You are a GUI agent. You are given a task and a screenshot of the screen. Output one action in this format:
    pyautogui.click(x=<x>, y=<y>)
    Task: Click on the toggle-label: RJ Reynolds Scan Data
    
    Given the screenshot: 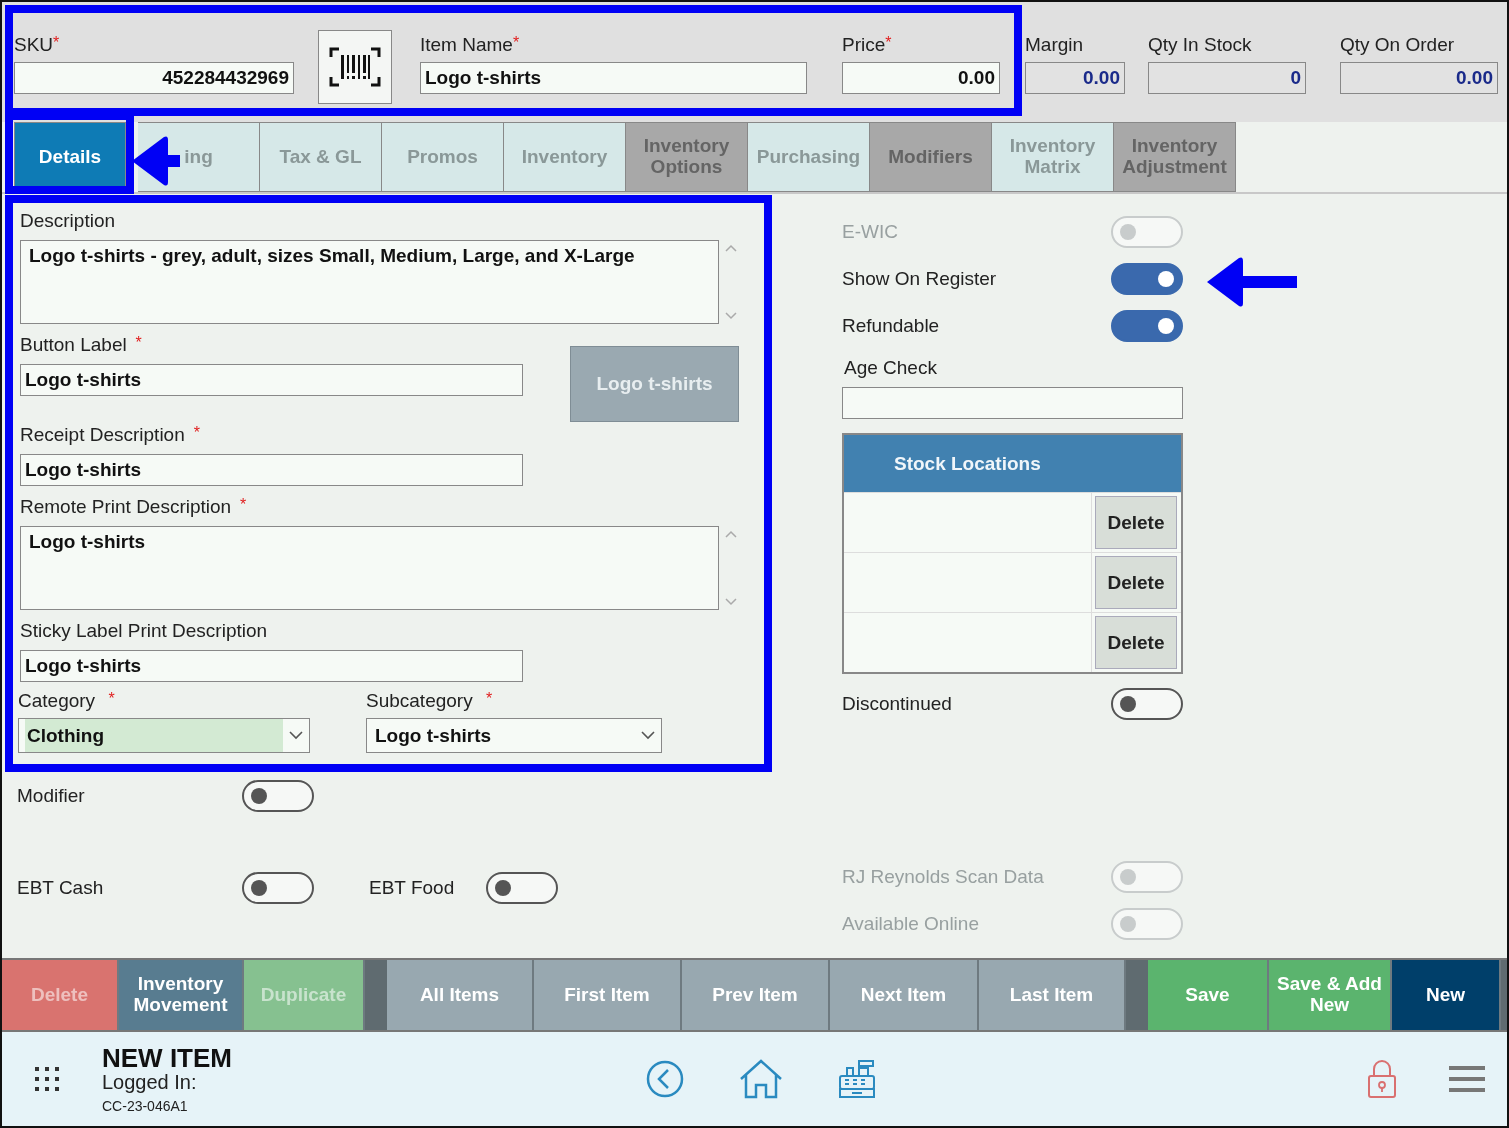 What is the action you would take?
    pyautogui.click(x=943, y=876)
    